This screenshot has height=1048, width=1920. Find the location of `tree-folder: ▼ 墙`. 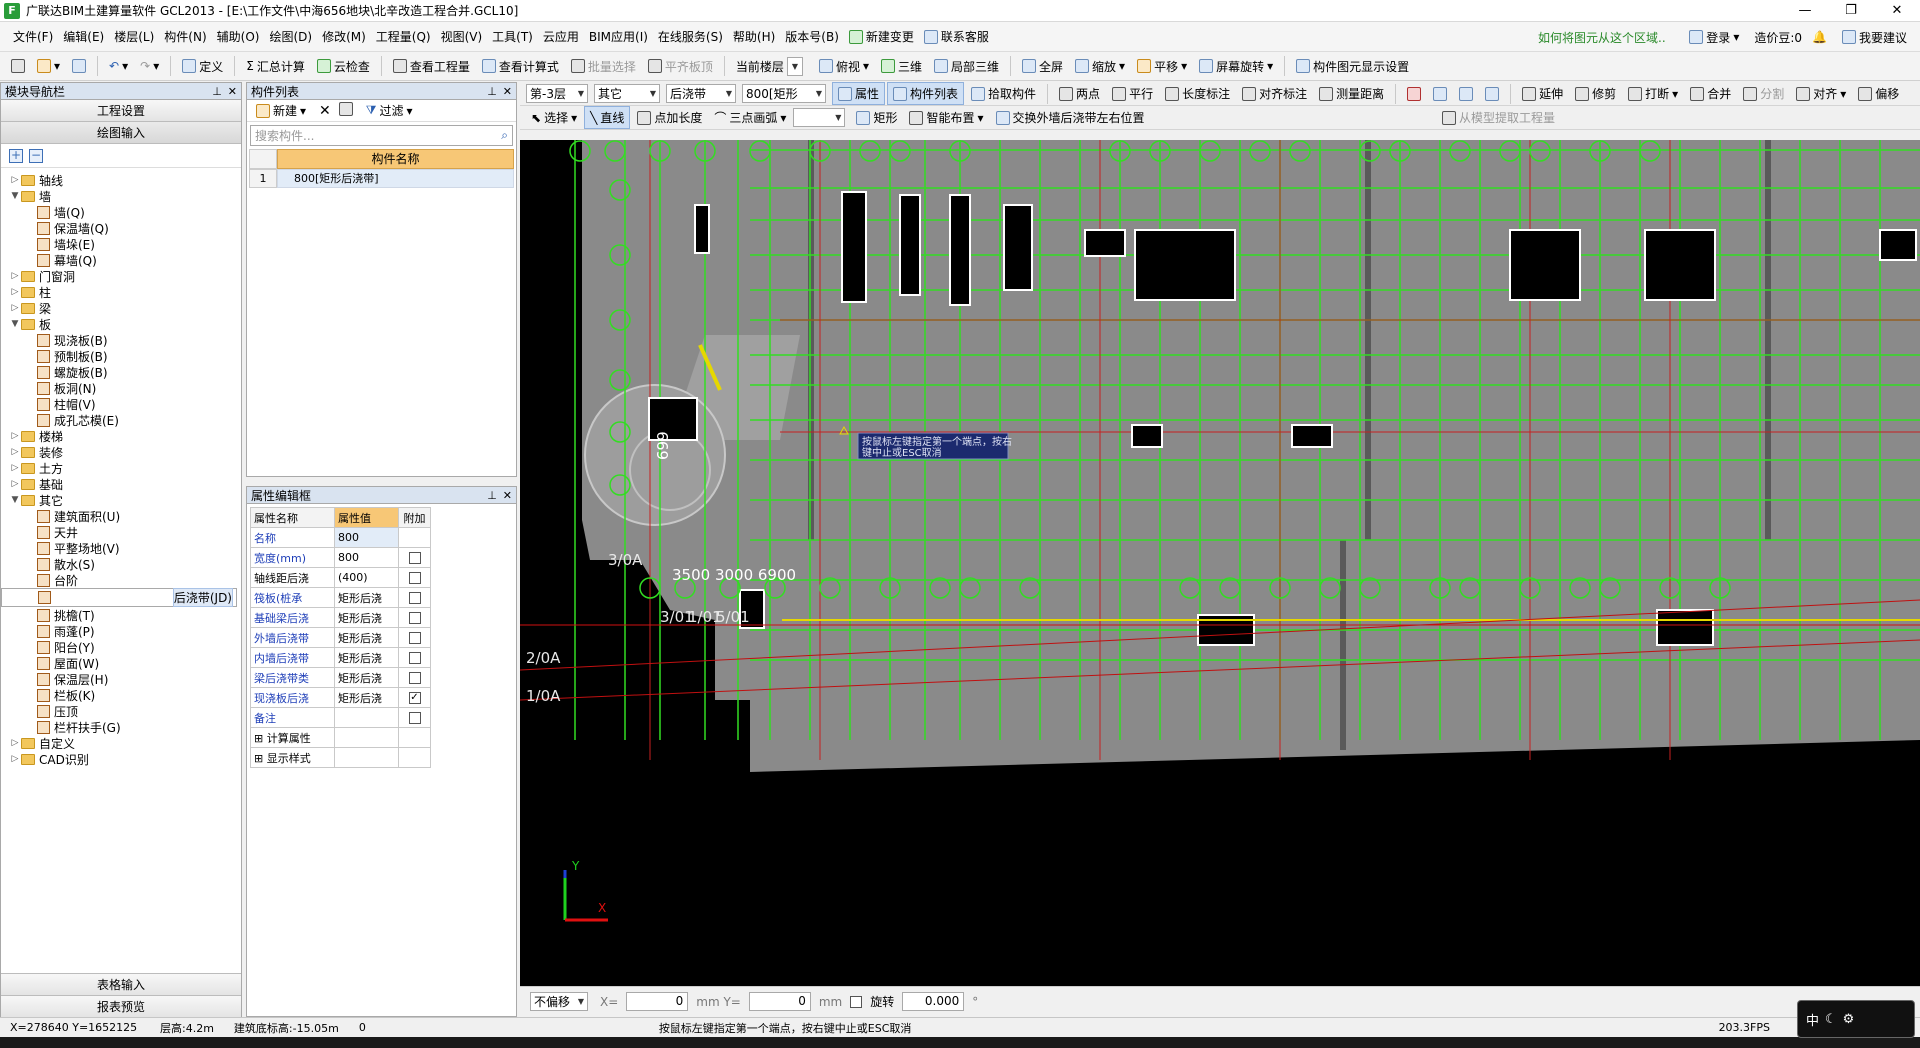

tree-folder: ▼ 墙 is located at coordinates (121, 196).